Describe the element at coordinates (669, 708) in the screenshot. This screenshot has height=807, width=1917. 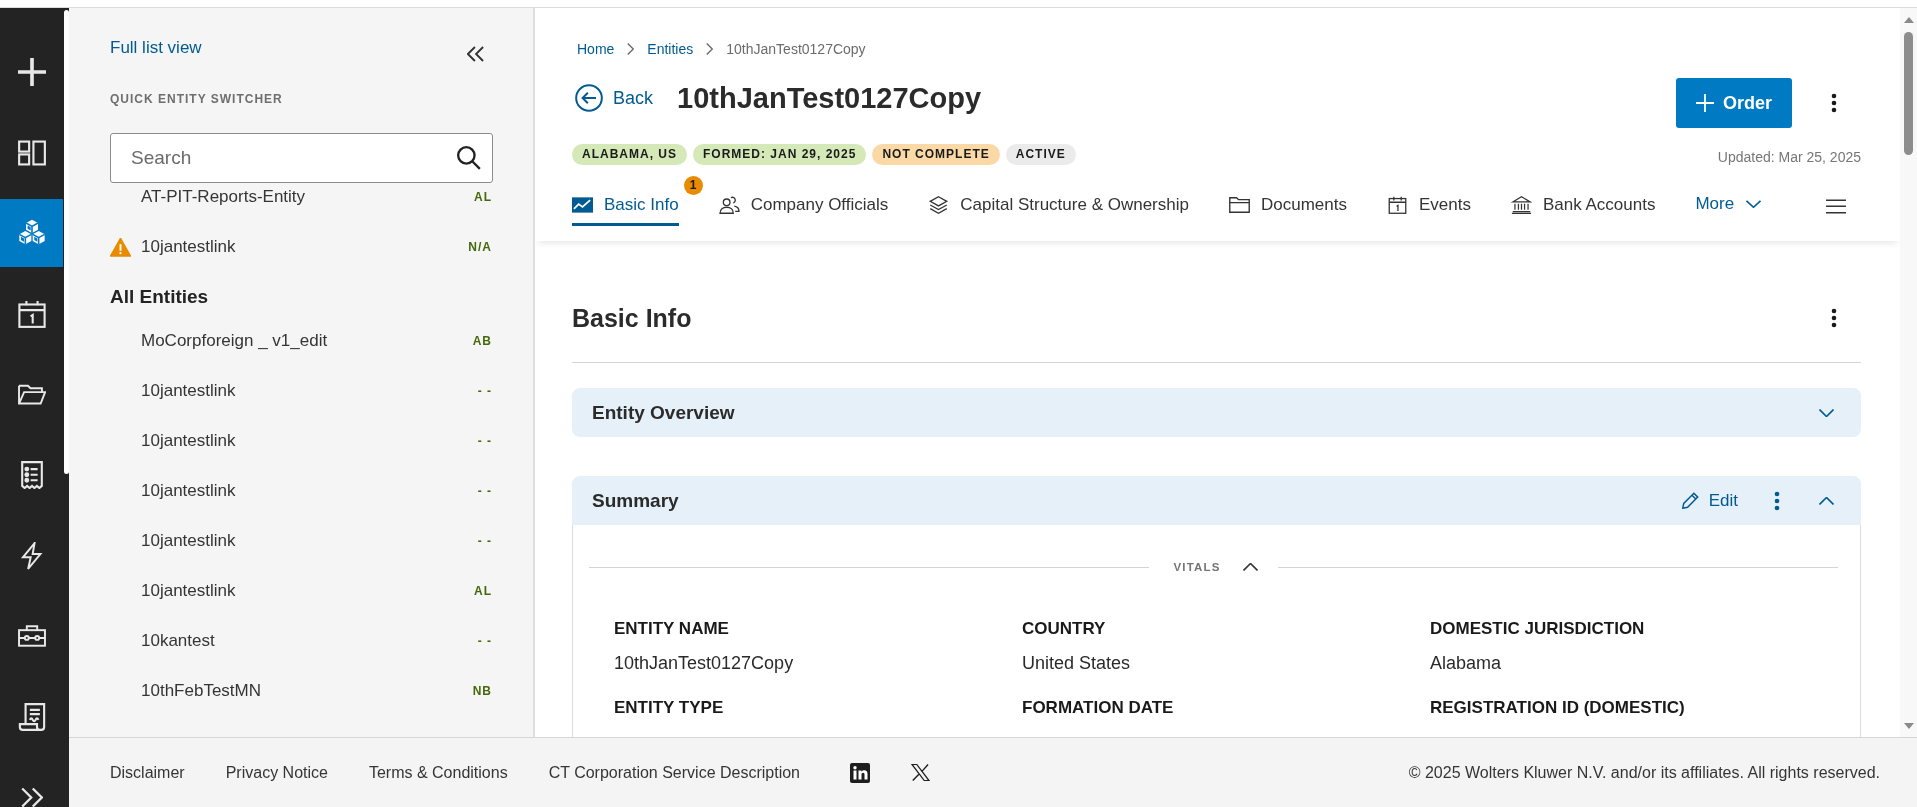
I see `field-label: ENTITY TYPE` at that location.